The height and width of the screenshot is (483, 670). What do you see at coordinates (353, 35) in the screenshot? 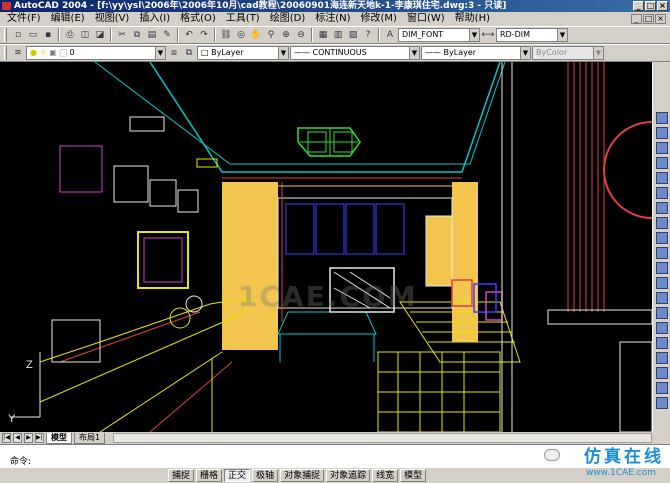
I see `tool-palettes-icon: ▧` at bounding box center [353, 35].